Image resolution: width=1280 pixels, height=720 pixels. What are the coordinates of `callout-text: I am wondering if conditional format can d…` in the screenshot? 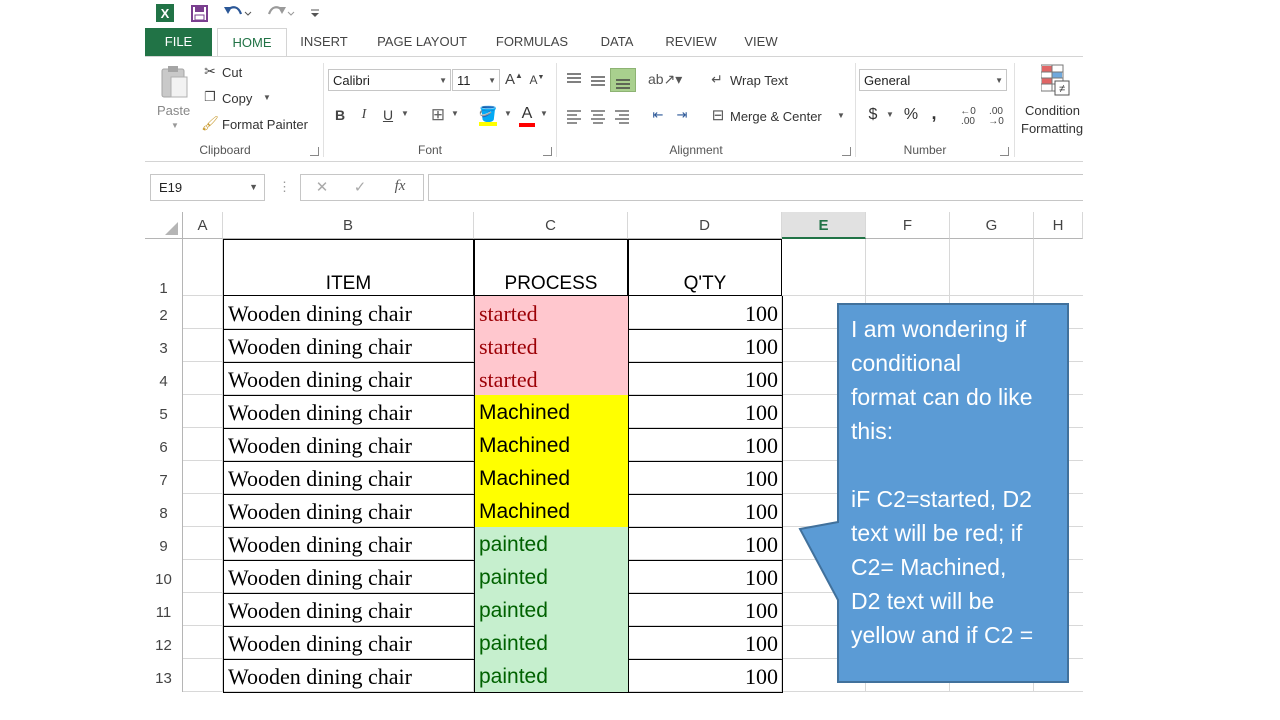 It's located at (958, 482).